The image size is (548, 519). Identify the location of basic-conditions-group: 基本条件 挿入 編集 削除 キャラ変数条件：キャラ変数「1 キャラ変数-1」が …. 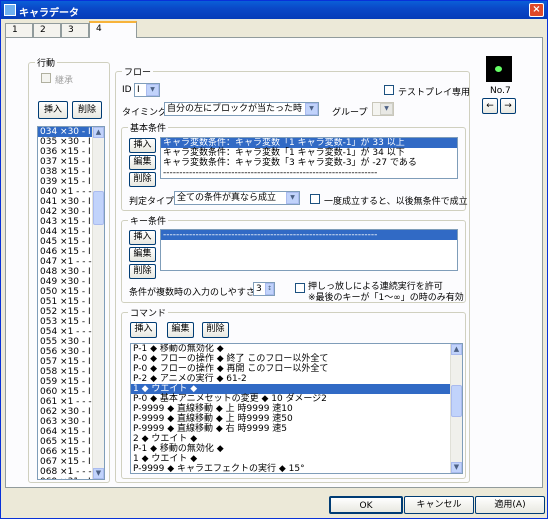
(294, 166).